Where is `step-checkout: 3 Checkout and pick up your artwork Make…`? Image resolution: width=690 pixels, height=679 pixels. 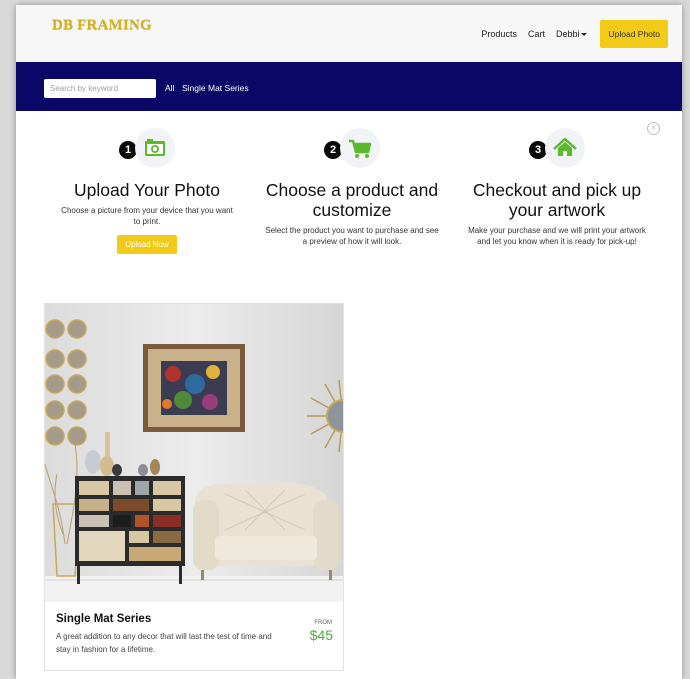
step-checkout: 3 Checkout and pick up your artwork Make… is located at coordinates (557, 186).